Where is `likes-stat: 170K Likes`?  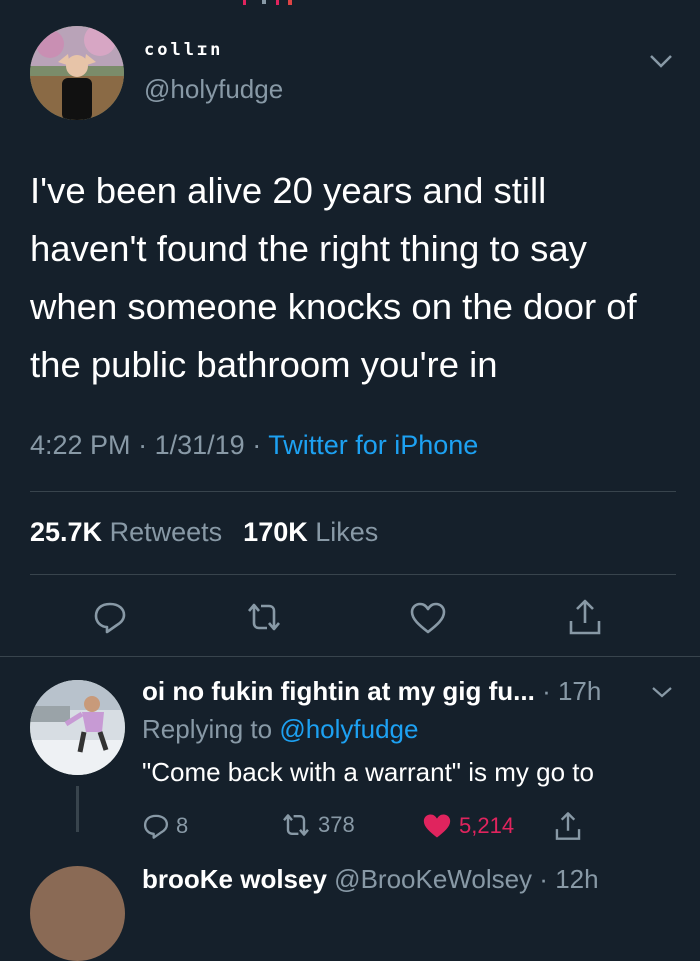 likes-stat: 170K Likes is located at coordinates (310, 532).